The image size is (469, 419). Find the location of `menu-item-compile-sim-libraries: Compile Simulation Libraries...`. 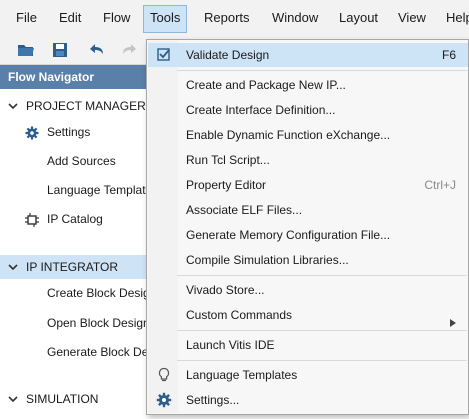

menu-item-compile-sim-libraries: Compile Simulation Libraries... is located at coordinates (308, 260).